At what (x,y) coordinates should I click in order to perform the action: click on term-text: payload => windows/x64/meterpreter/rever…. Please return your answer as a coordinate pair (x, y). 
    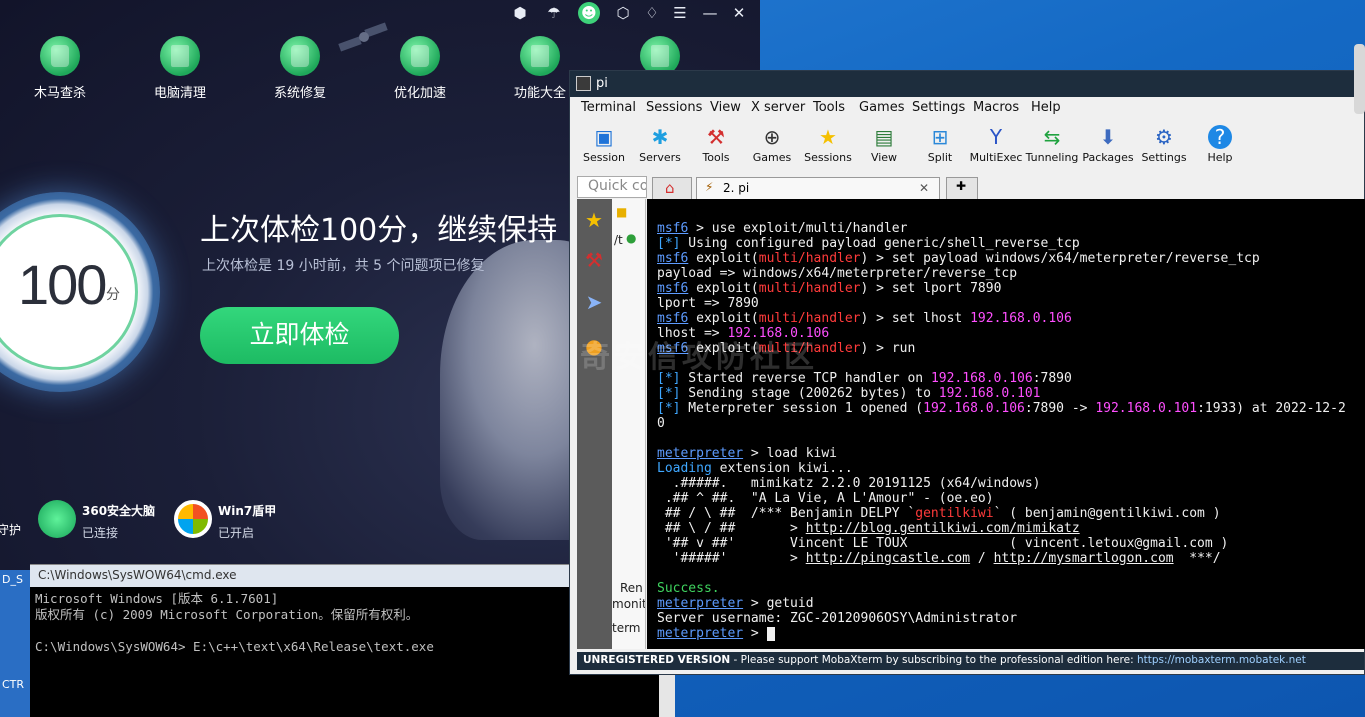
    Looking at the image, I should click on (837, 273).